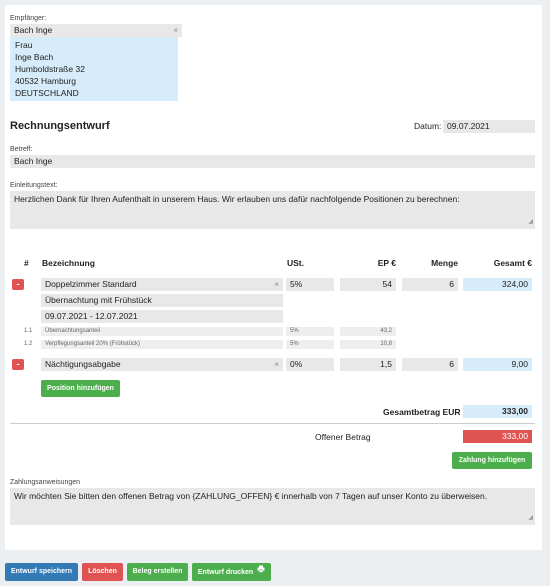  I want to click on add-position-button: Position hinzufügen, so click(80, 388).